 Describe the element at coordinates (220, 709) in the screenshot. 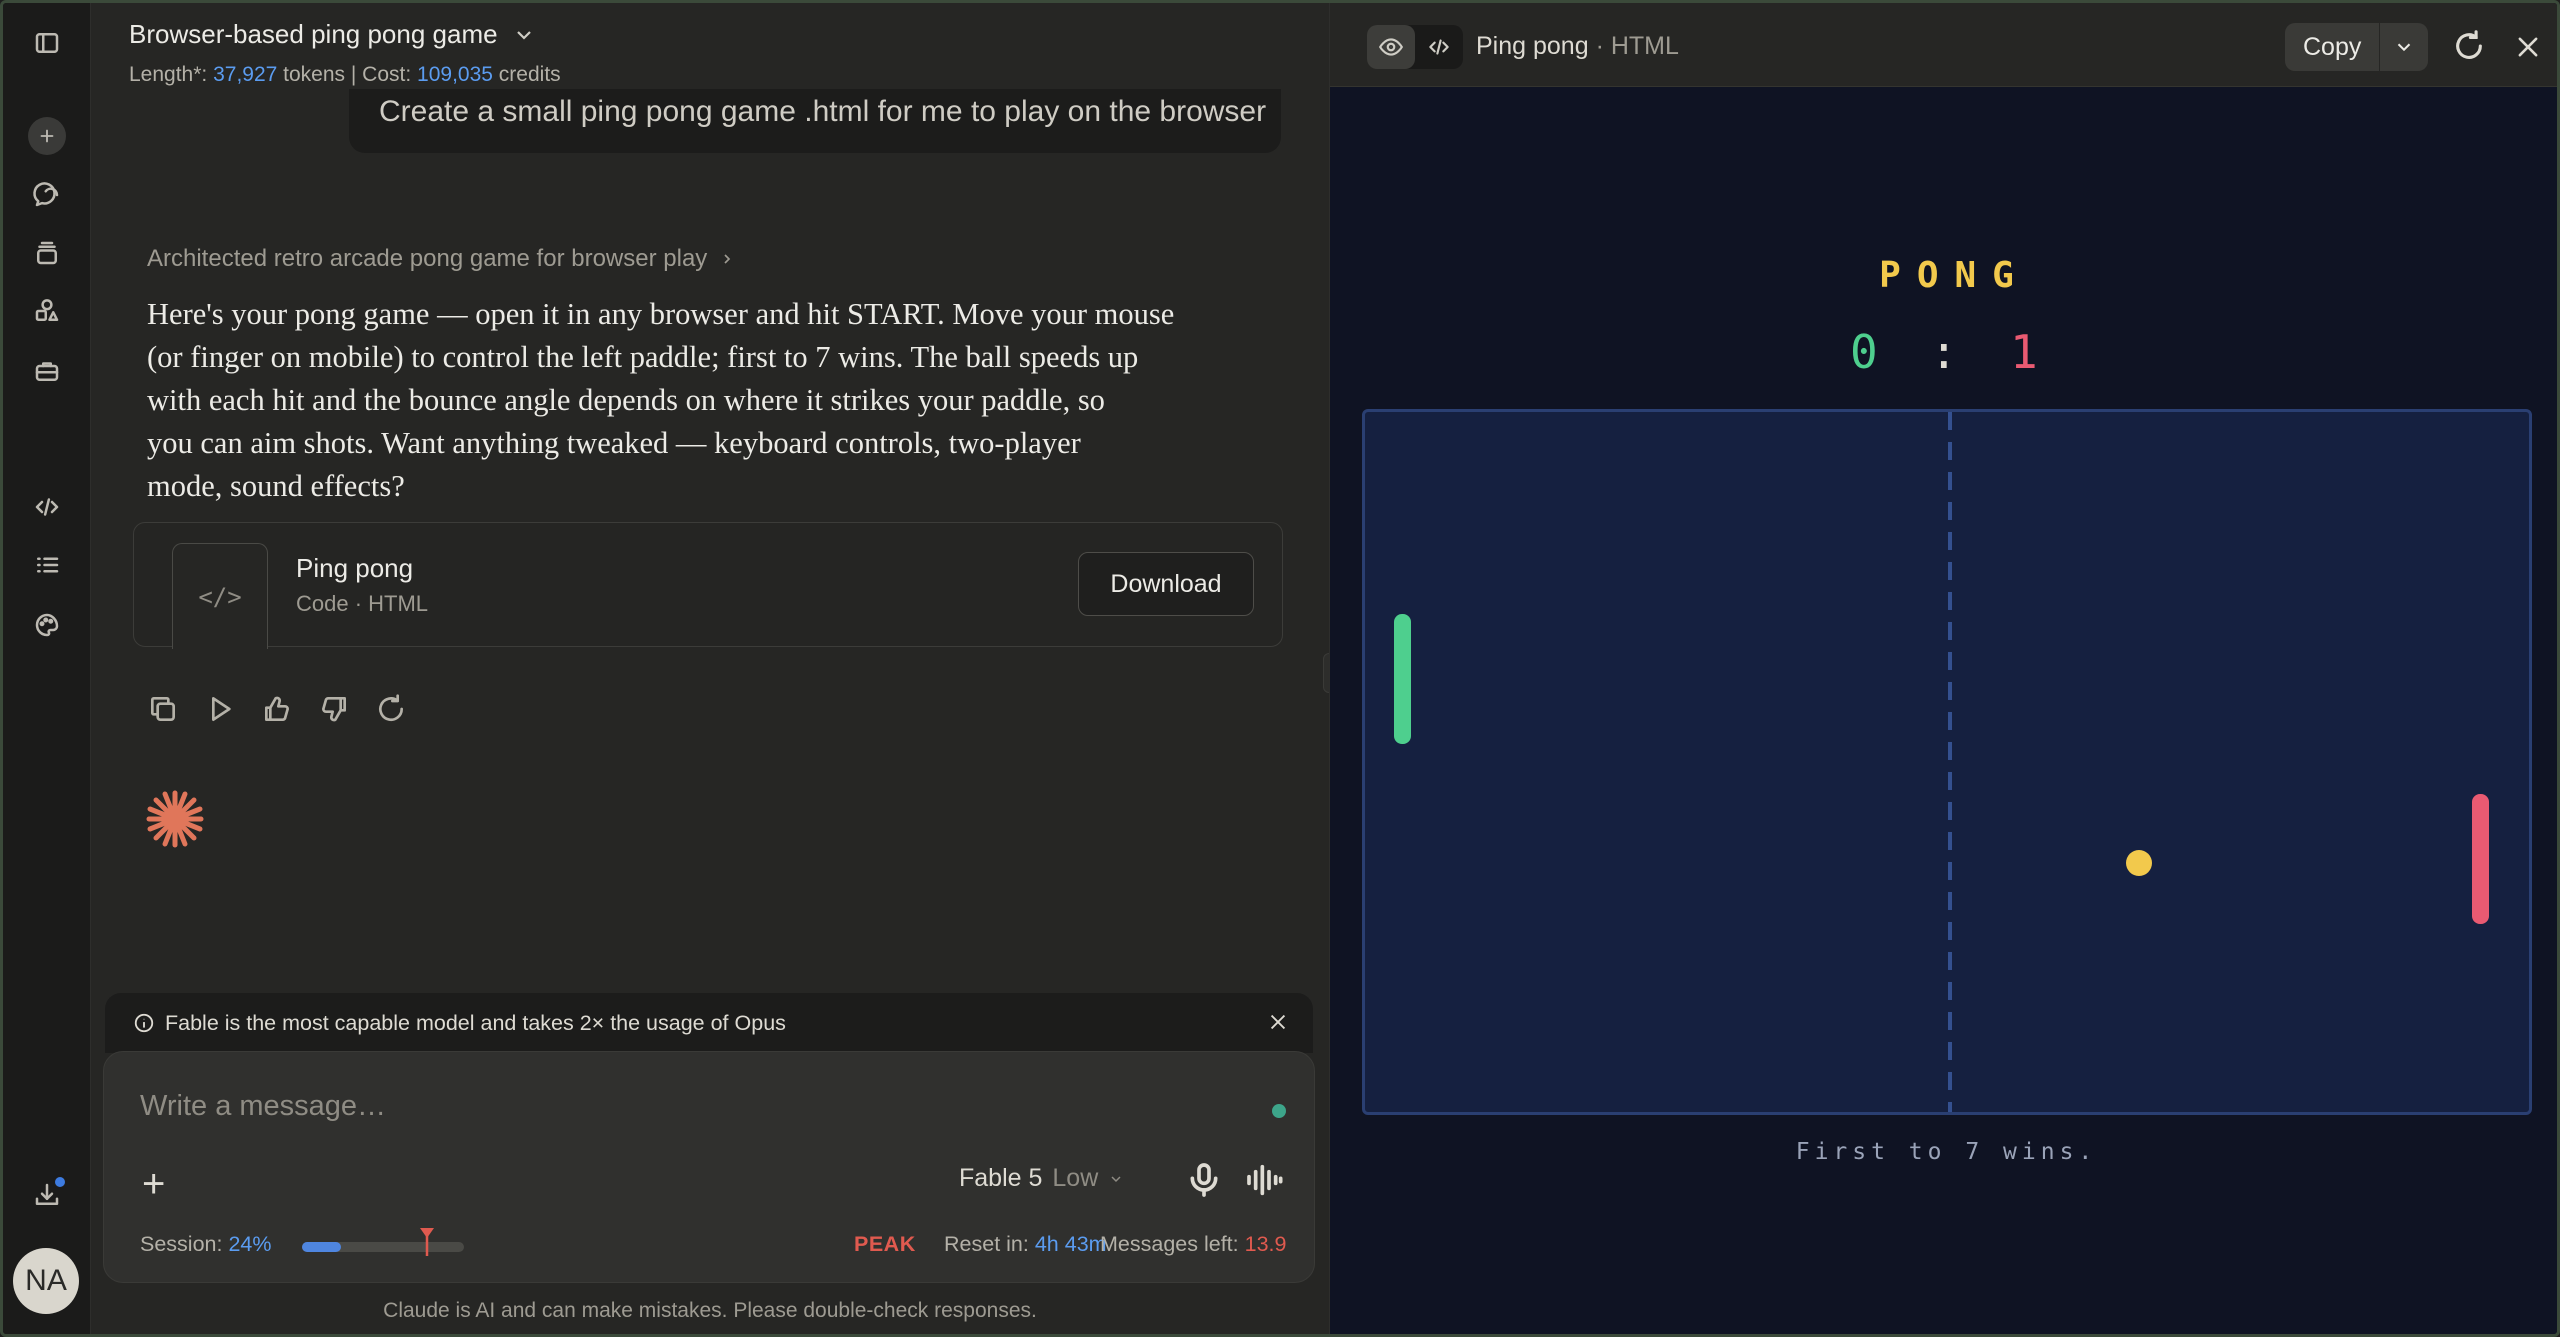

I see `play-icon` at that location.